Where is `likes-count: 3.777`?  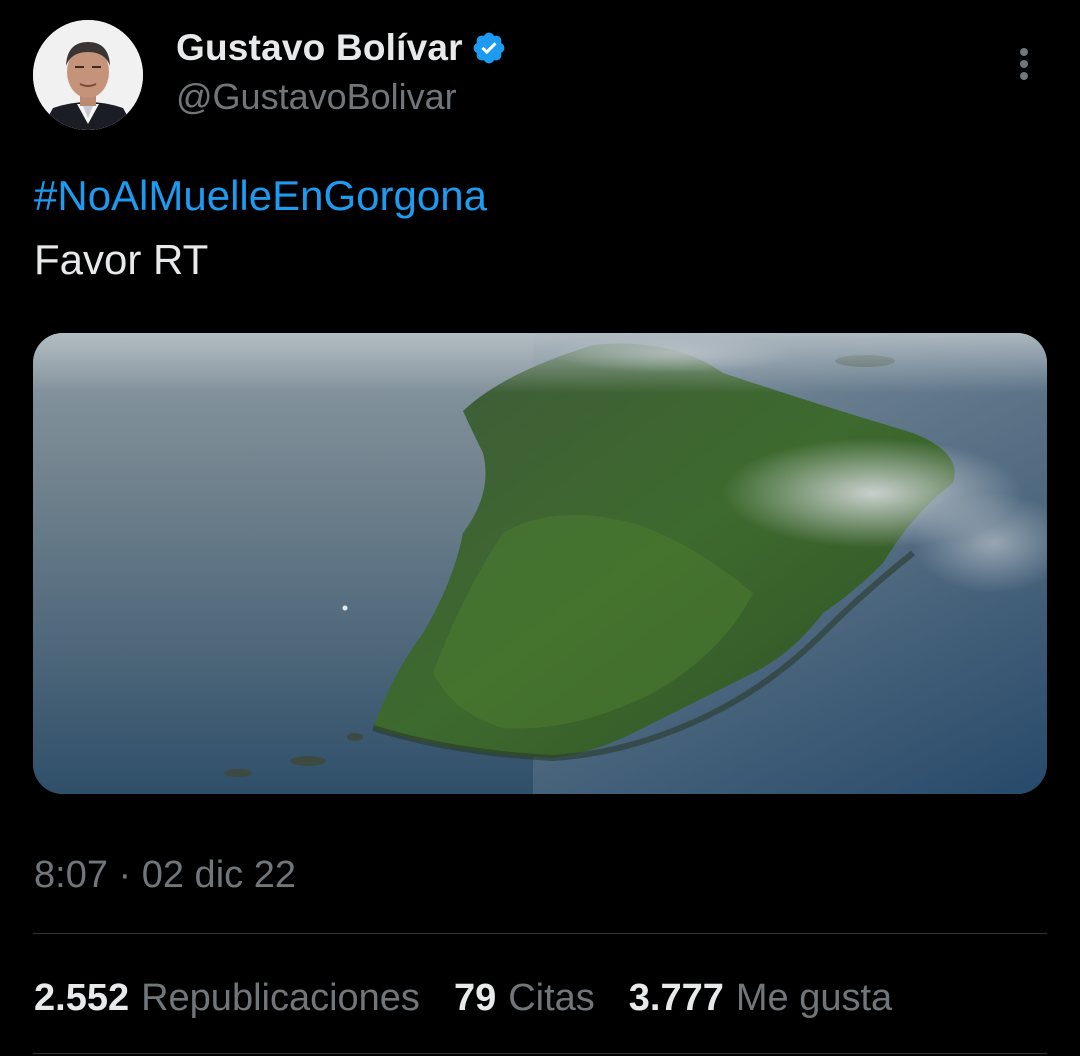 likes-count: 3.777 is located at coordinates (676, 997).